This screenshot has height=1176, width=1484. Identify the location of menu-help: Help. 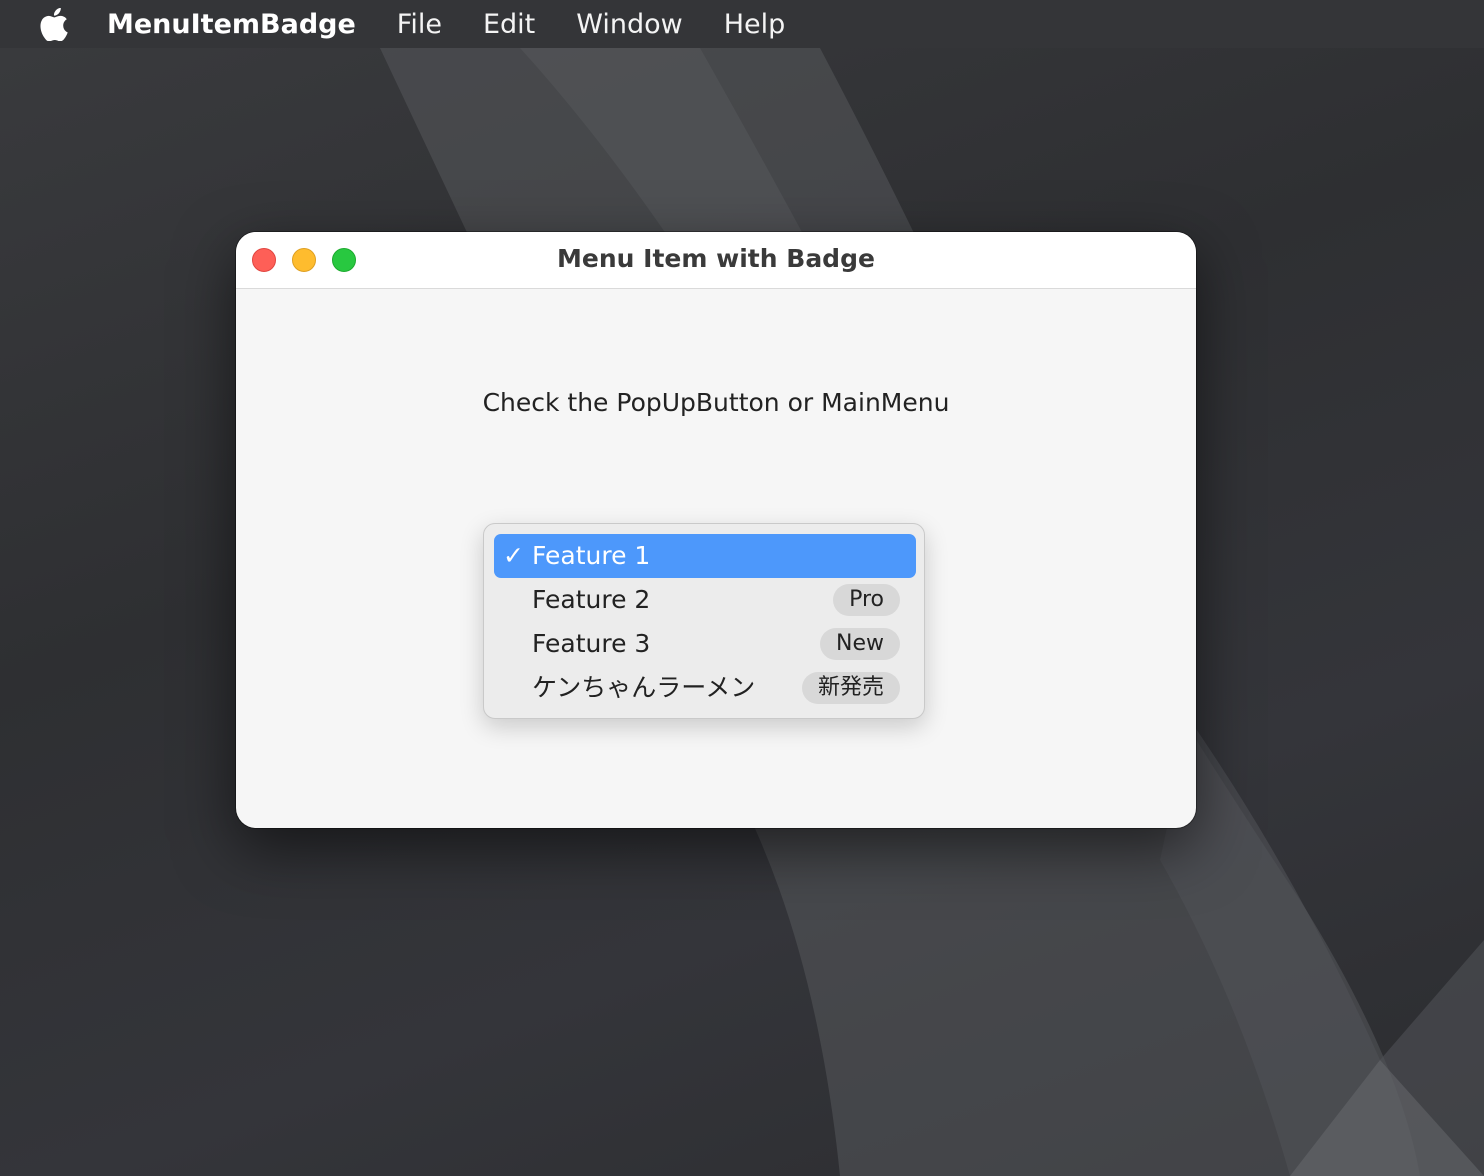
(755, 24).